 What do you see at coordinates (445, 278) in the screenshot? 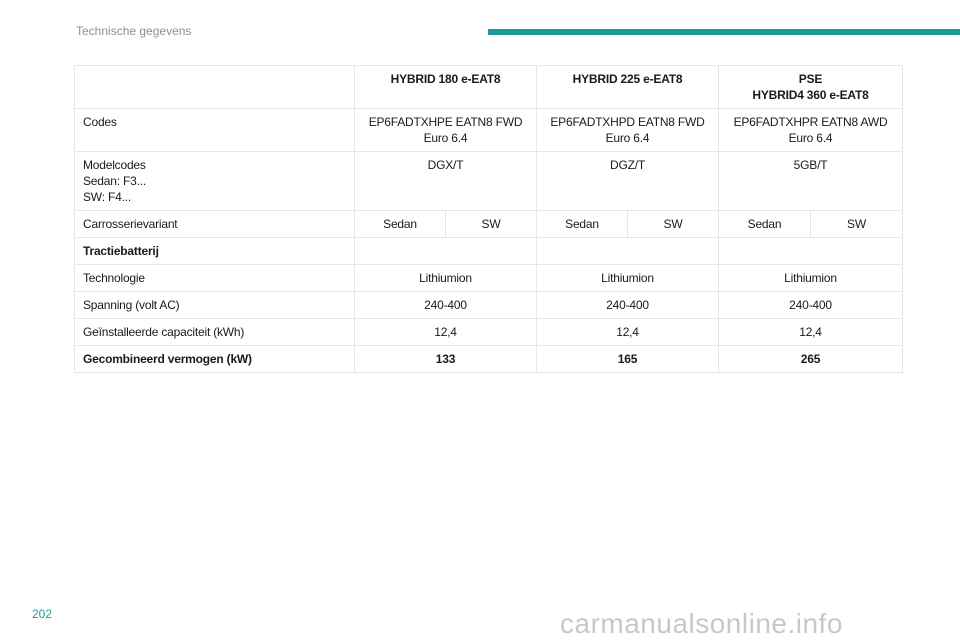
I see `cell-technology-1: Lithiumion` at bounding box center [445, 278].